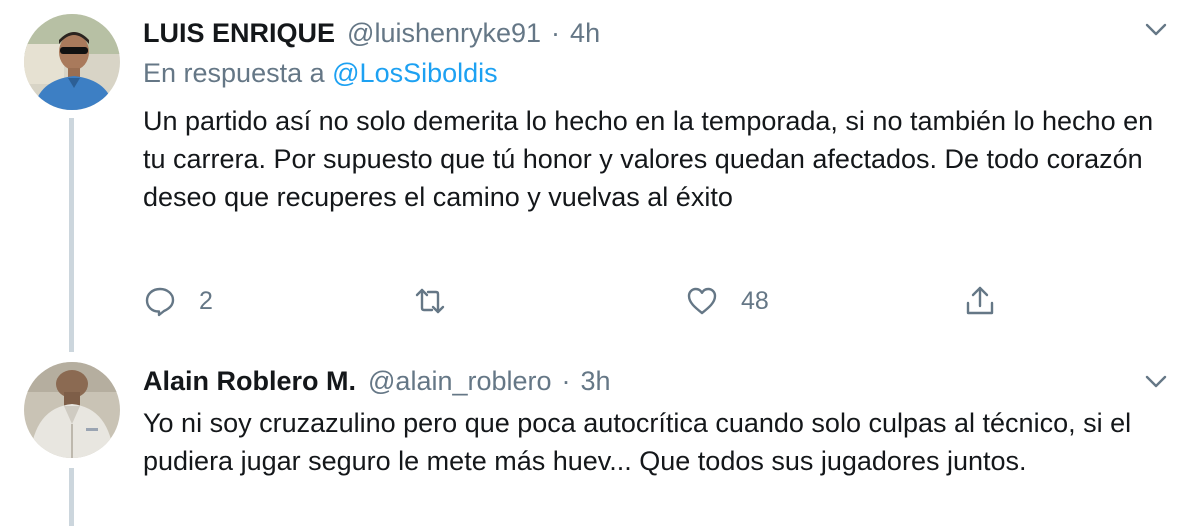  I want to click on retweet-button, so click(430, 301).